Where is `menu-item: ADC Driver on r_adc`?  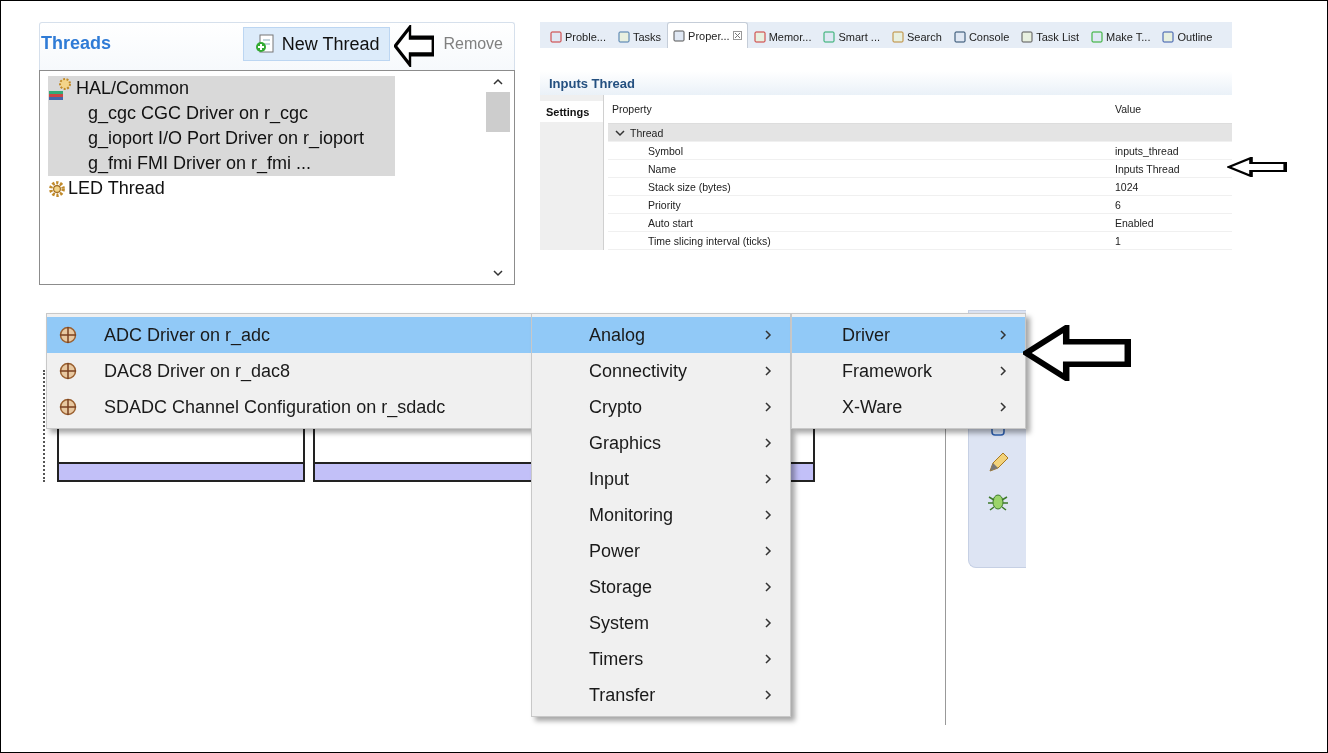 menu-item: ADC Driver on r_adc is located at coordinates (290, 335).